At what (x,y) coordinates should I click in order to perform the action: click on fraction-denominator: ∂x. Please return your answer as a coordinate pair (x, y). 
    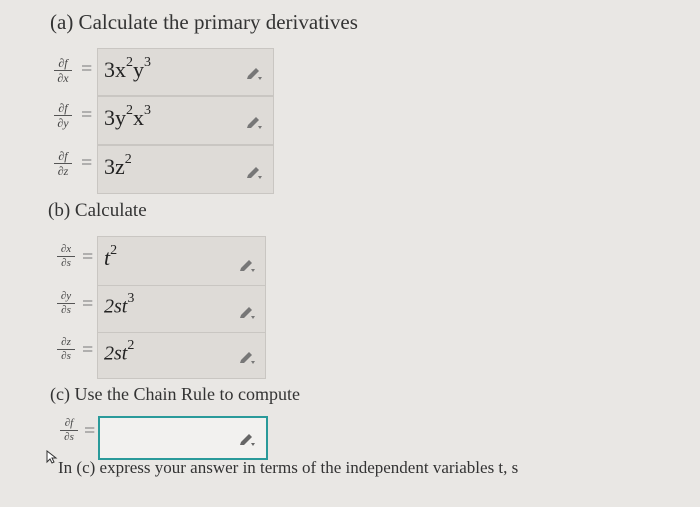
    Looking at the image, I should click on (63, 78).